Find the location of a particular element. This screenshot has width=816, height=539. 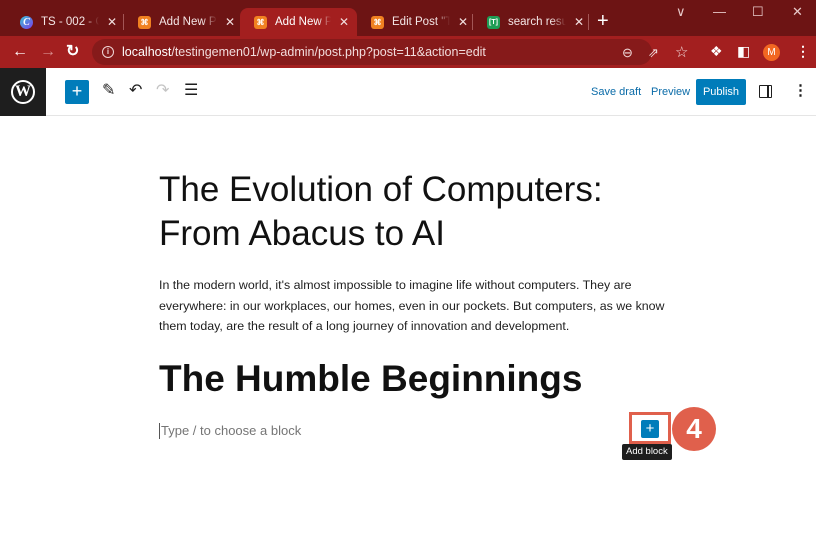

undo-icon: ↶ is located at coordinates (135, 91).